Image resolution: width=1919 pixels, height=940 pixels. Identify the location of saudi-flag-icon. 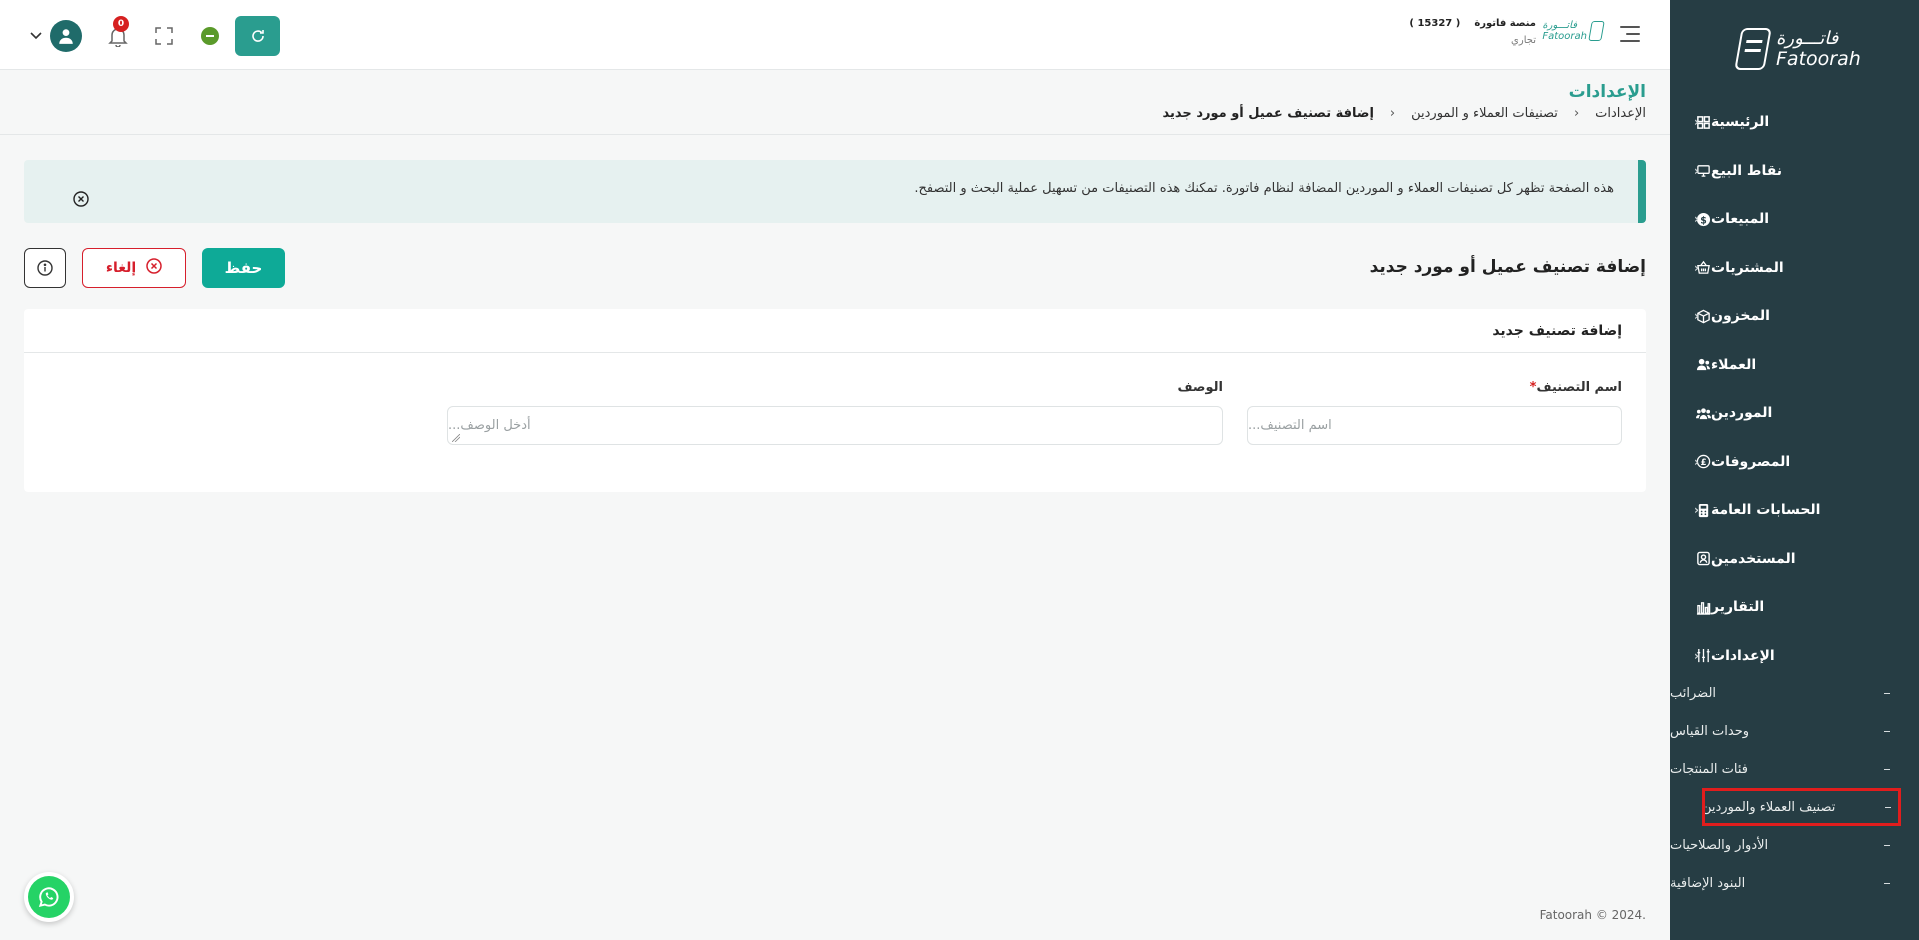
(210, 36).